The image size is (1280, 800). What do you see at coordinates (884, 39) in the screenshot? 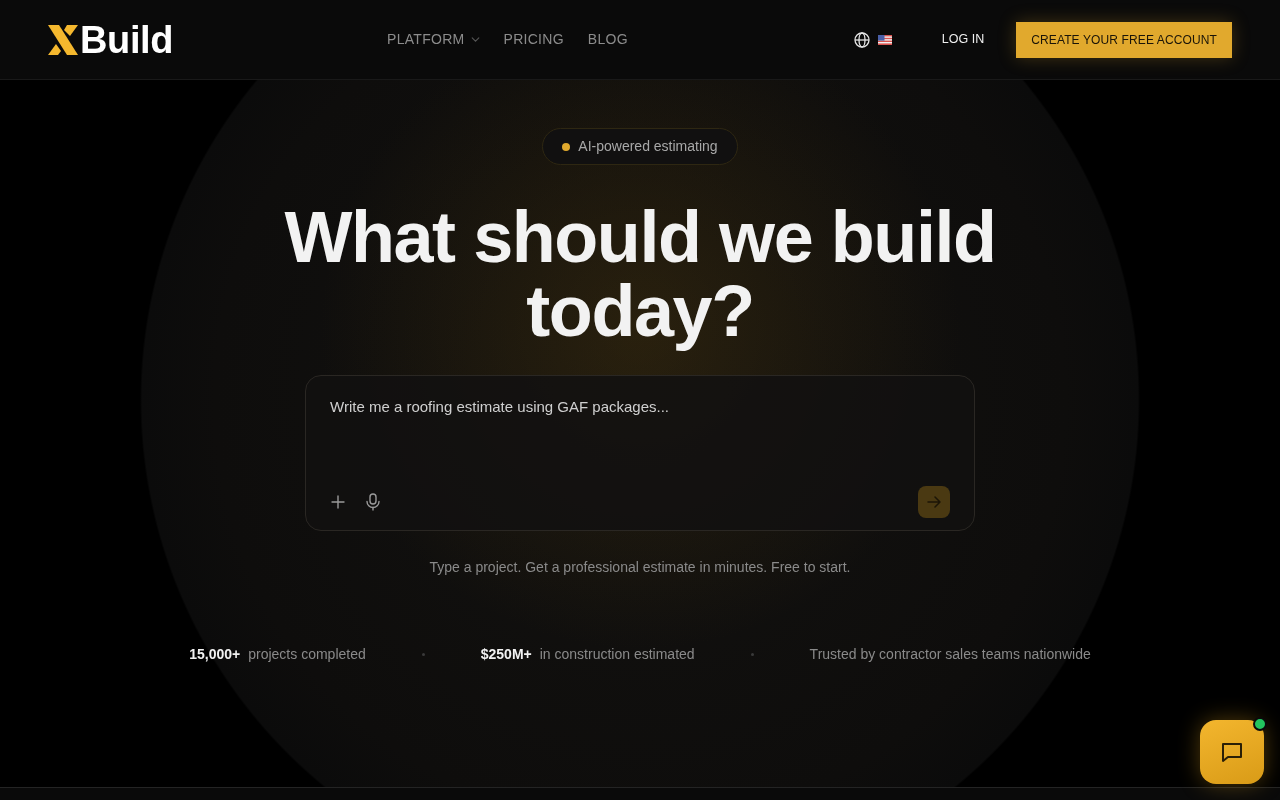
I see `flag-icon` at bounding box center [884, 39].